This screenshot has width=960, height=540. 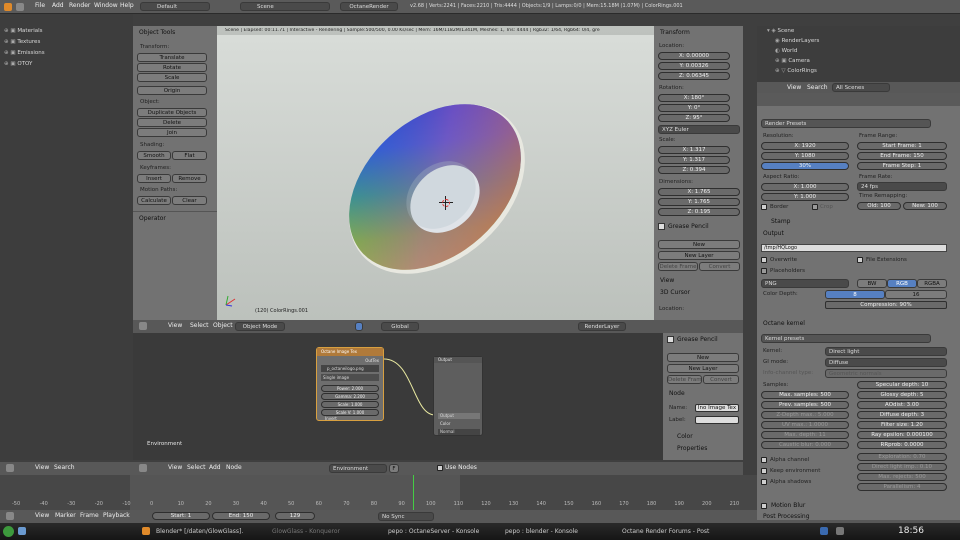 I want to click on scale-y-field: Y: 1.317, so click(x=694, y=160).